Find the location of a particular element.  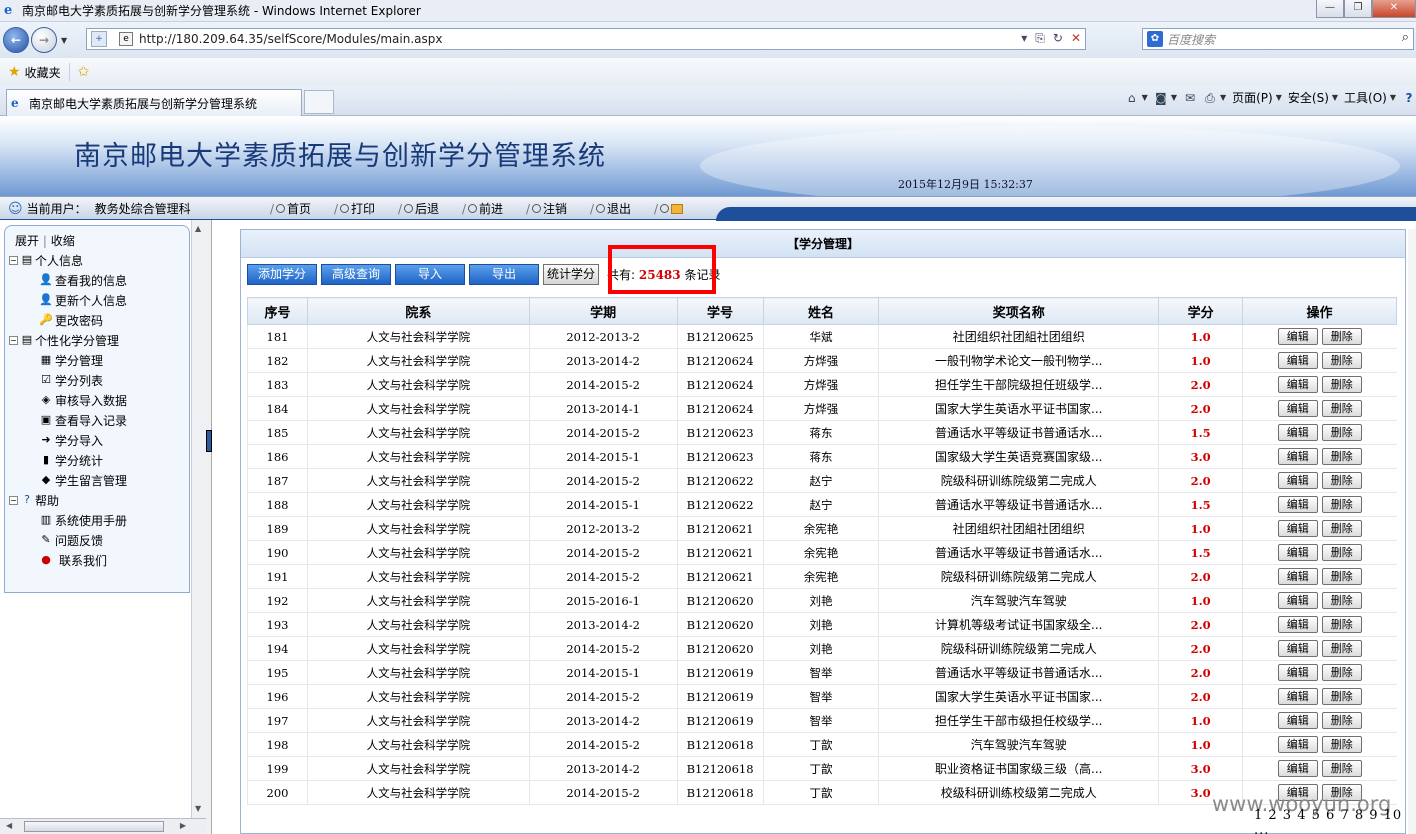

address-dropdown-icon: ▾ is located at coordinates (1024, 38).